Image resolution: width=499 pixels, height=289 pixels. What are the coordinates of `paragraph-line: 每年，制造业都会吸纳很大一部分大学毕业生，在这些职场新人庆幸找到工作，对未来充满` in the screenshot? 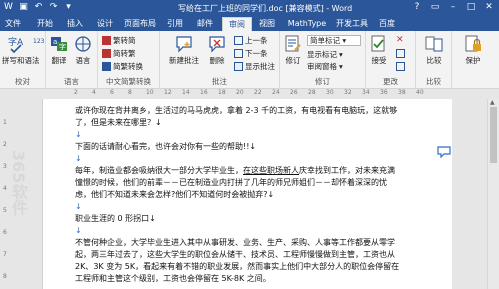 It's located at (255, 171).